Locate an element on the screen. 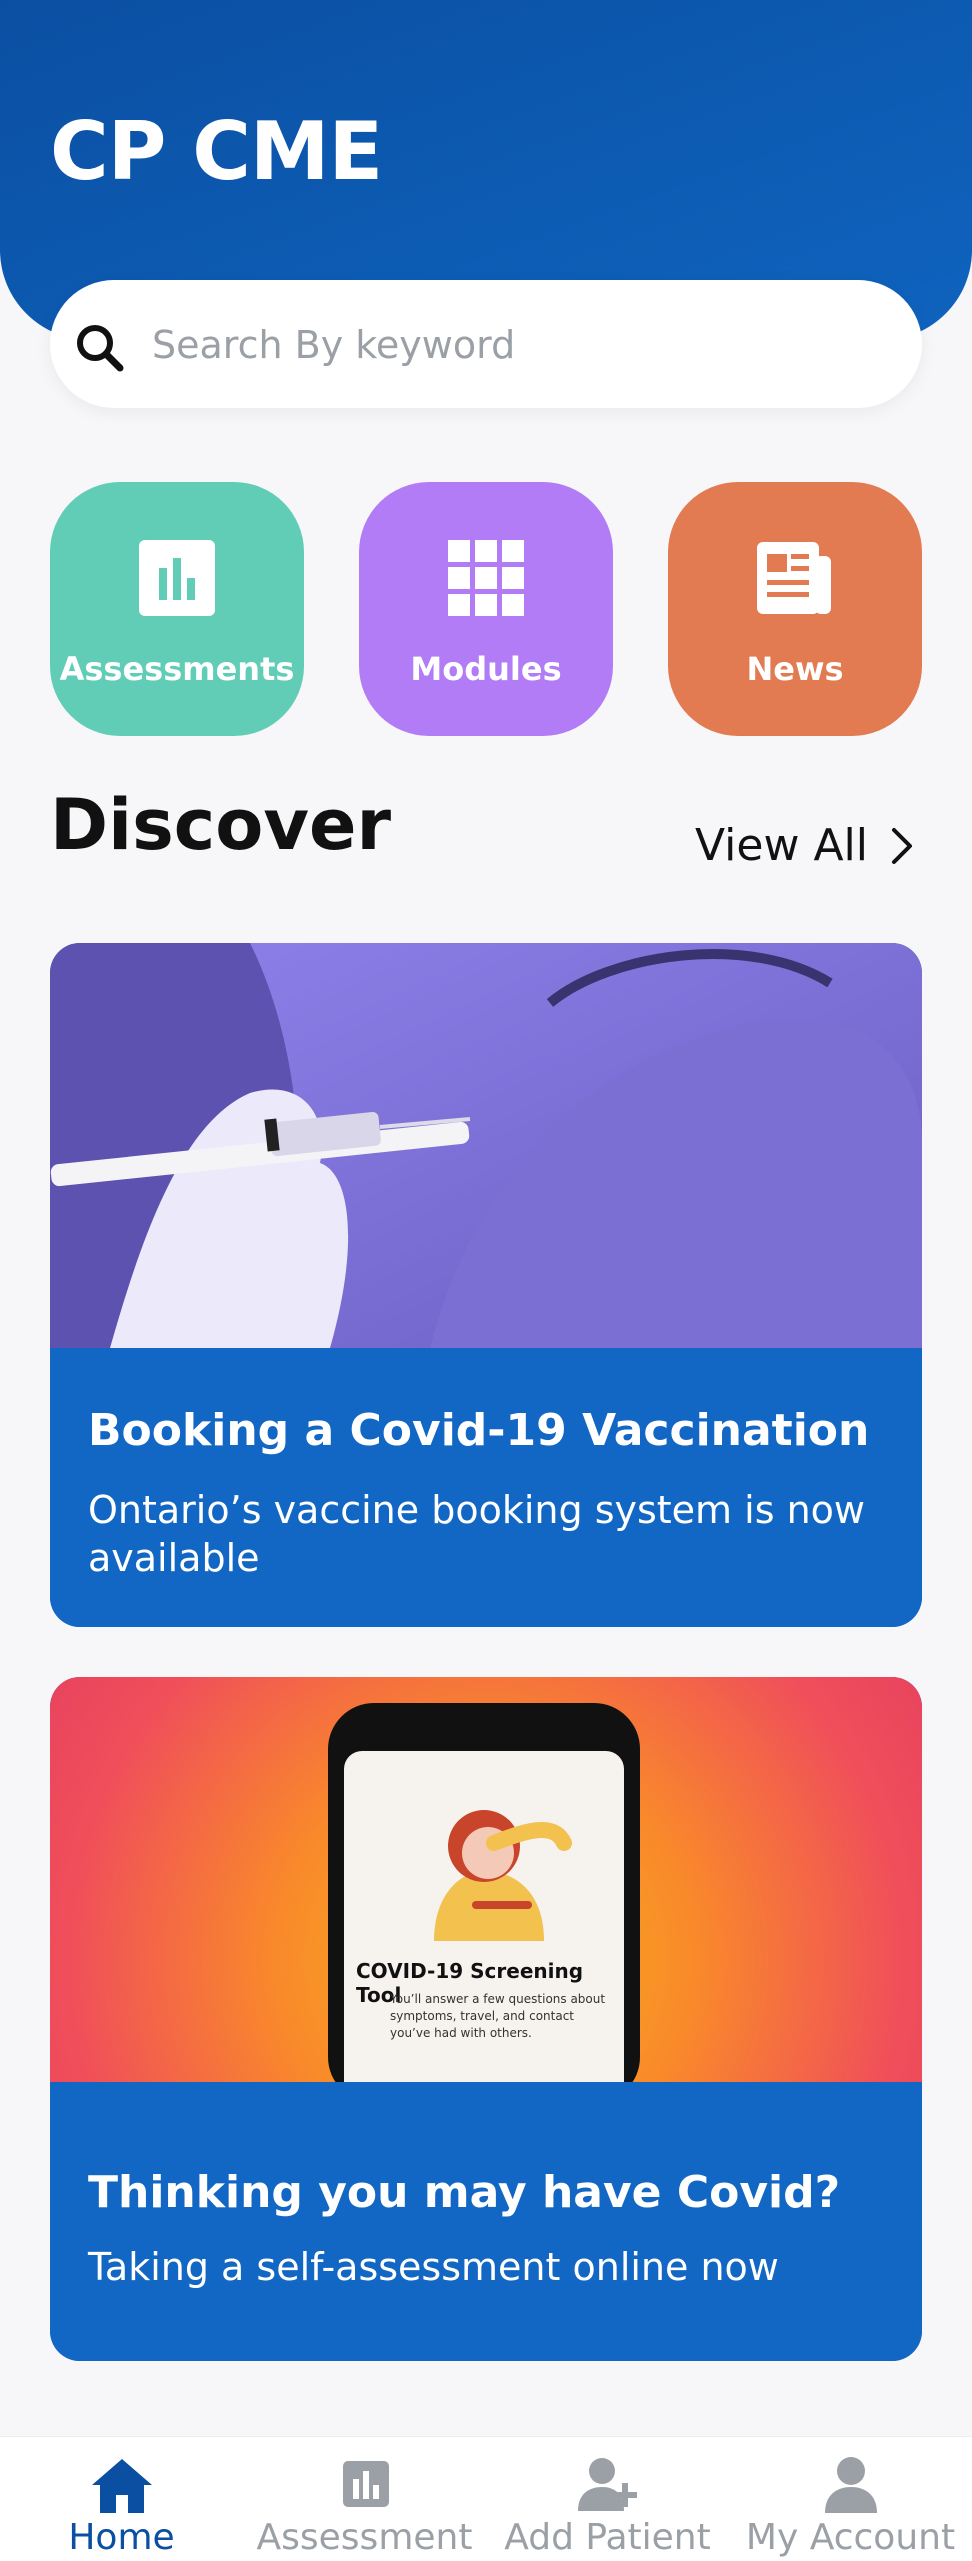 This screenshot has height=2561, width=972. search-bar is located at coordinates (486, 345).